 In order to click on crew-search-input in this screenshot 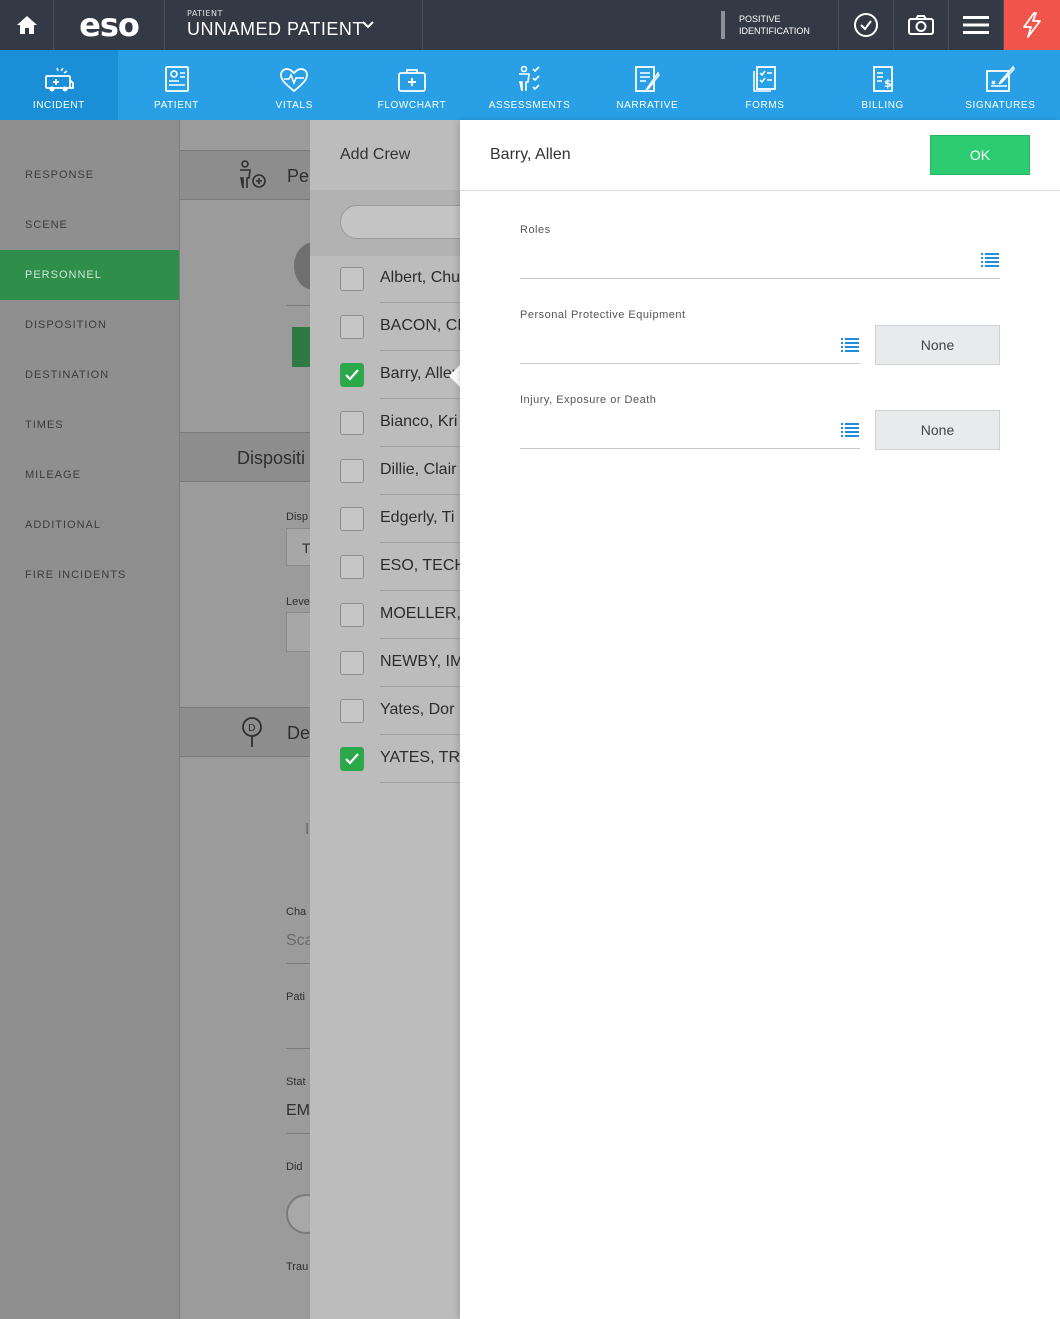, I will do `click(400, 222)`.